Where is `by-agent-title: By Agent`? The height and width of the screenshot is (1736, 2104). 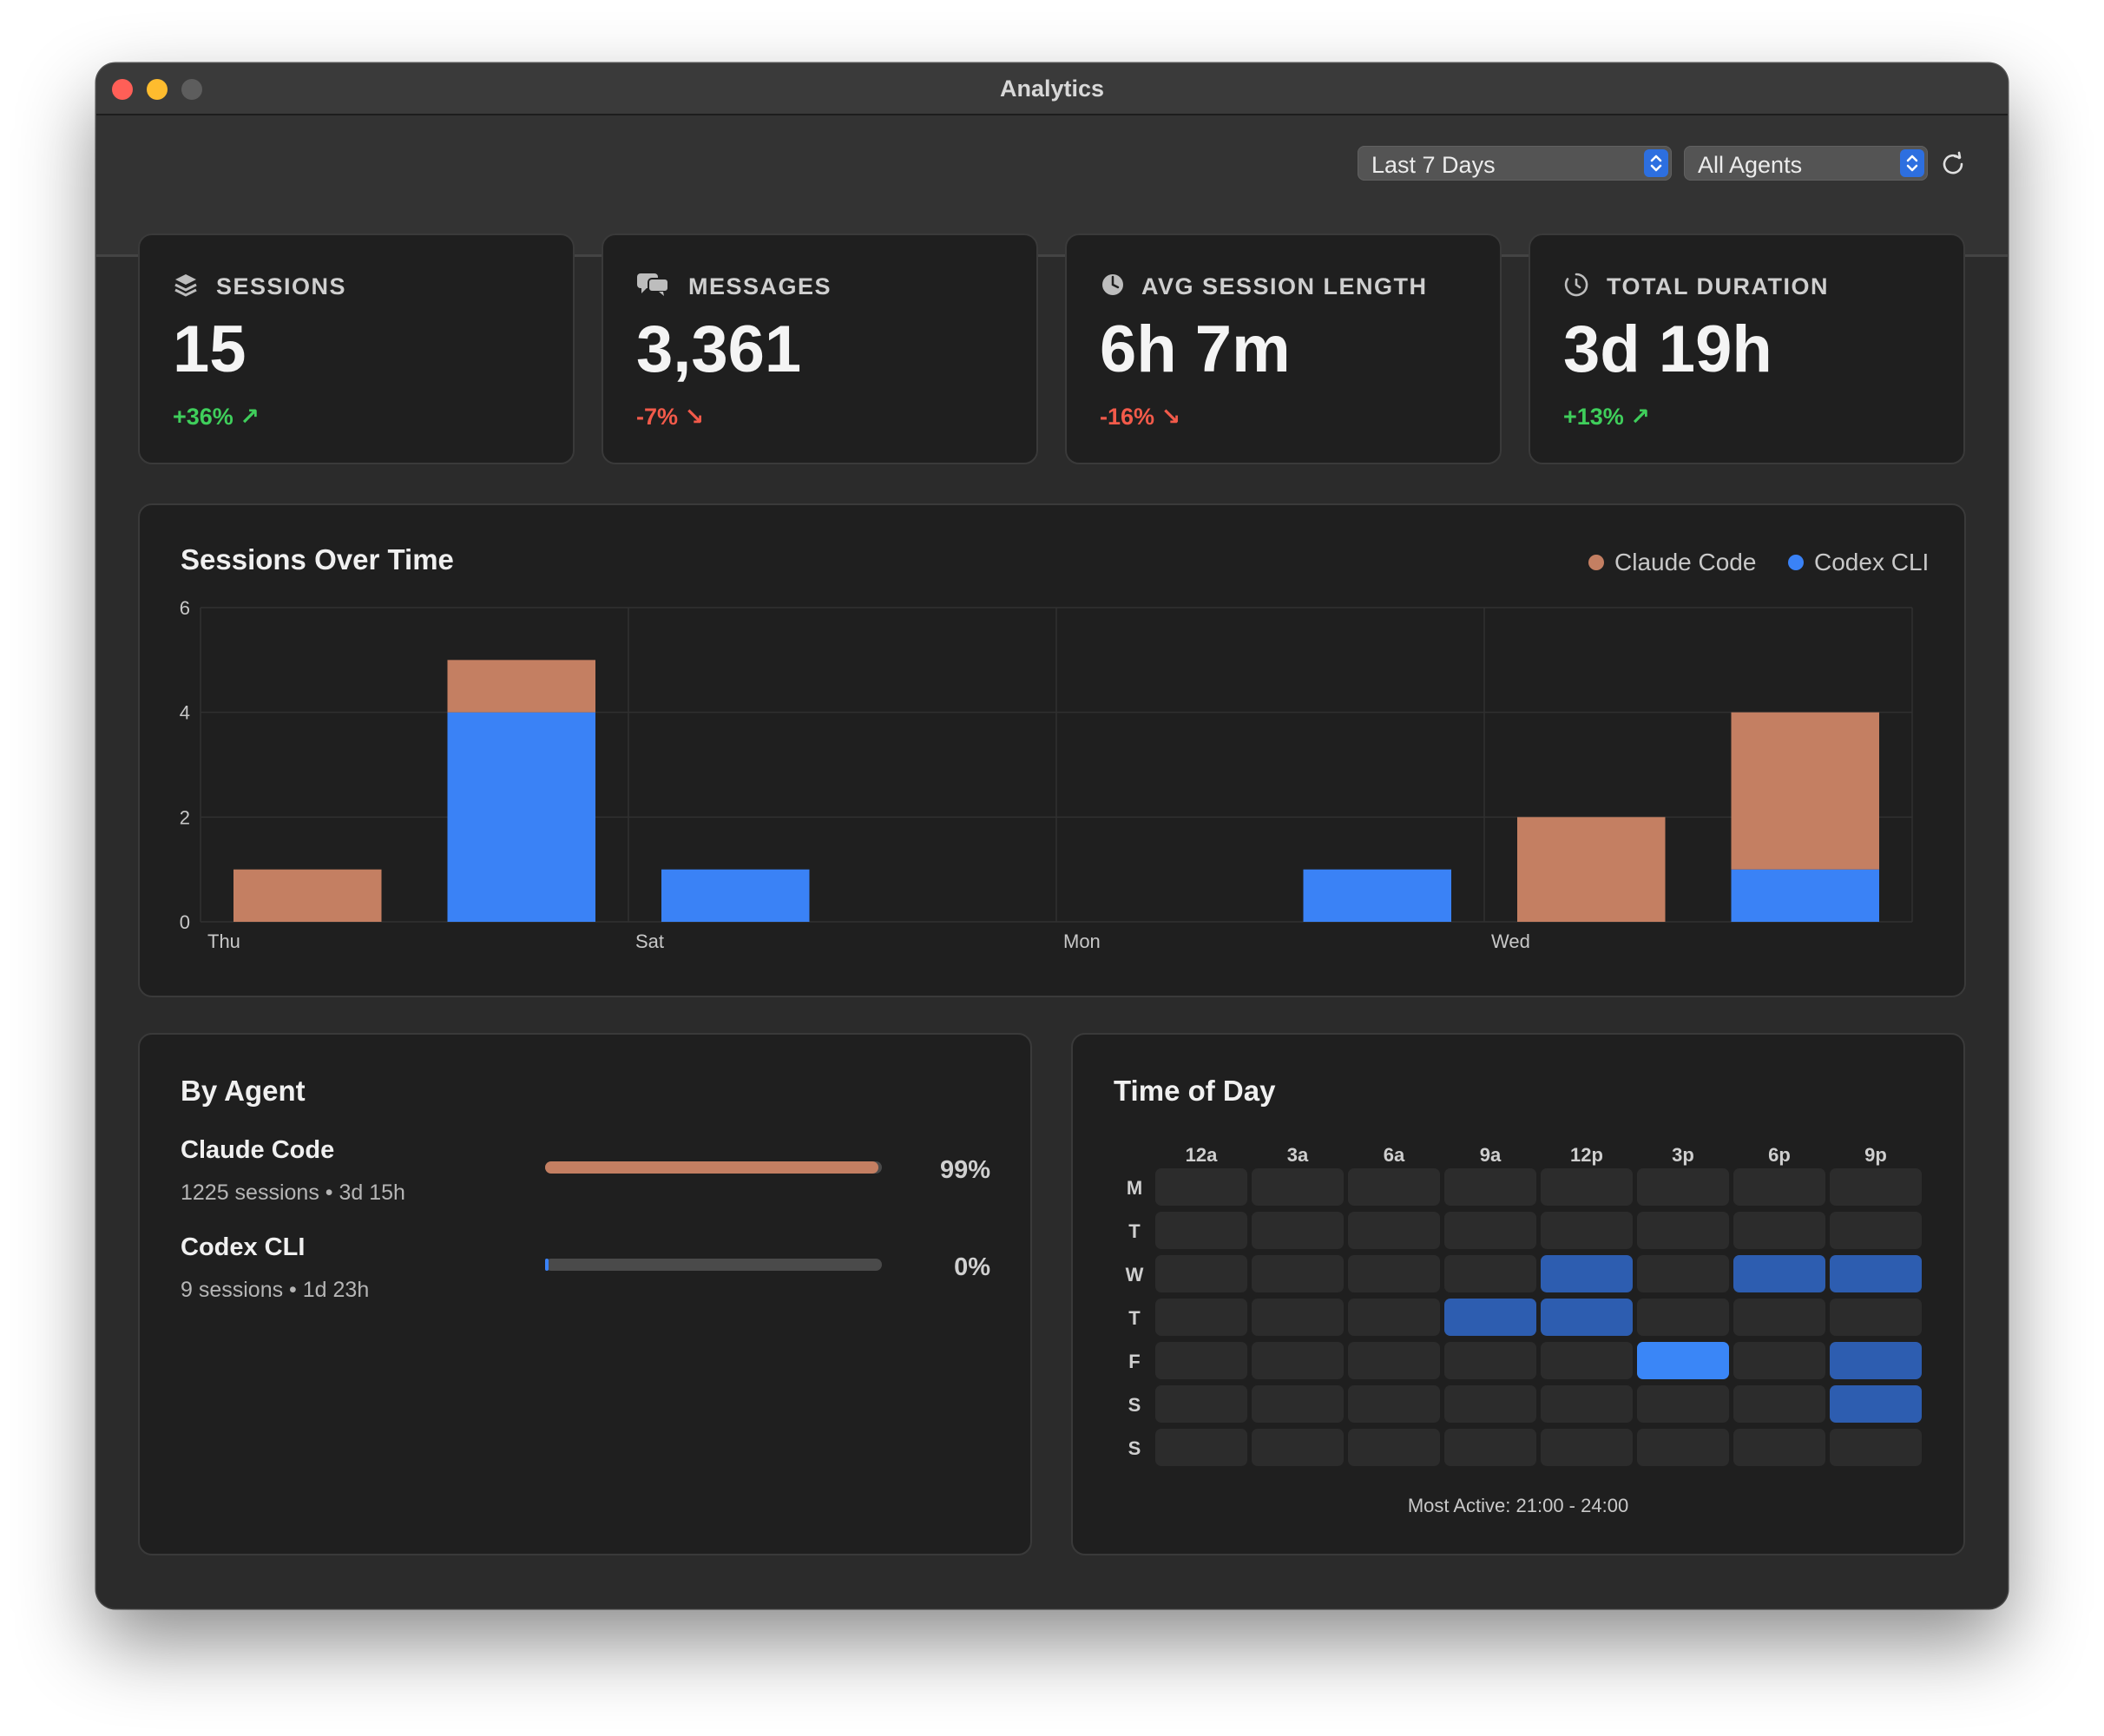
by-agent-title: By Agent is located at coordinates (243, 1091).